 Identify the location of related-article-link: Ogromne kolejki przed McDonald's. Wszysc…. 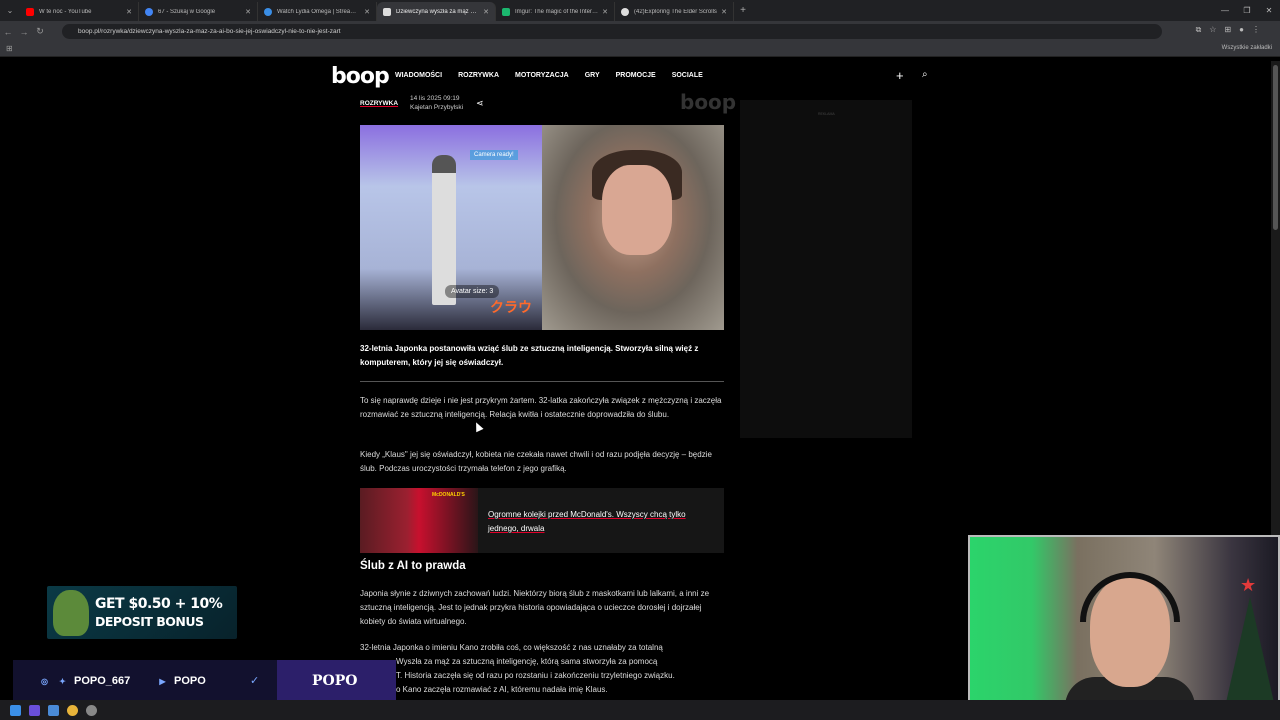
(601, 520).